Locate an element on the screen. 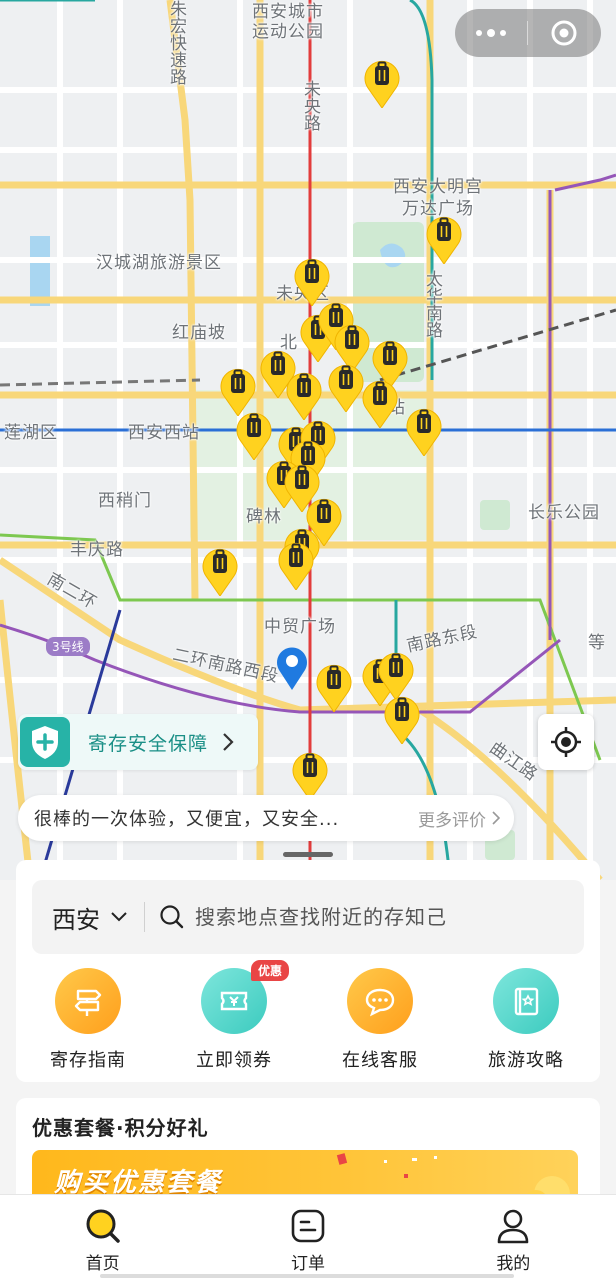 The height and width of the screenshot is (1280, 616). map-label-fengqing: 丰庆路 is located at coordinates (97, 550).